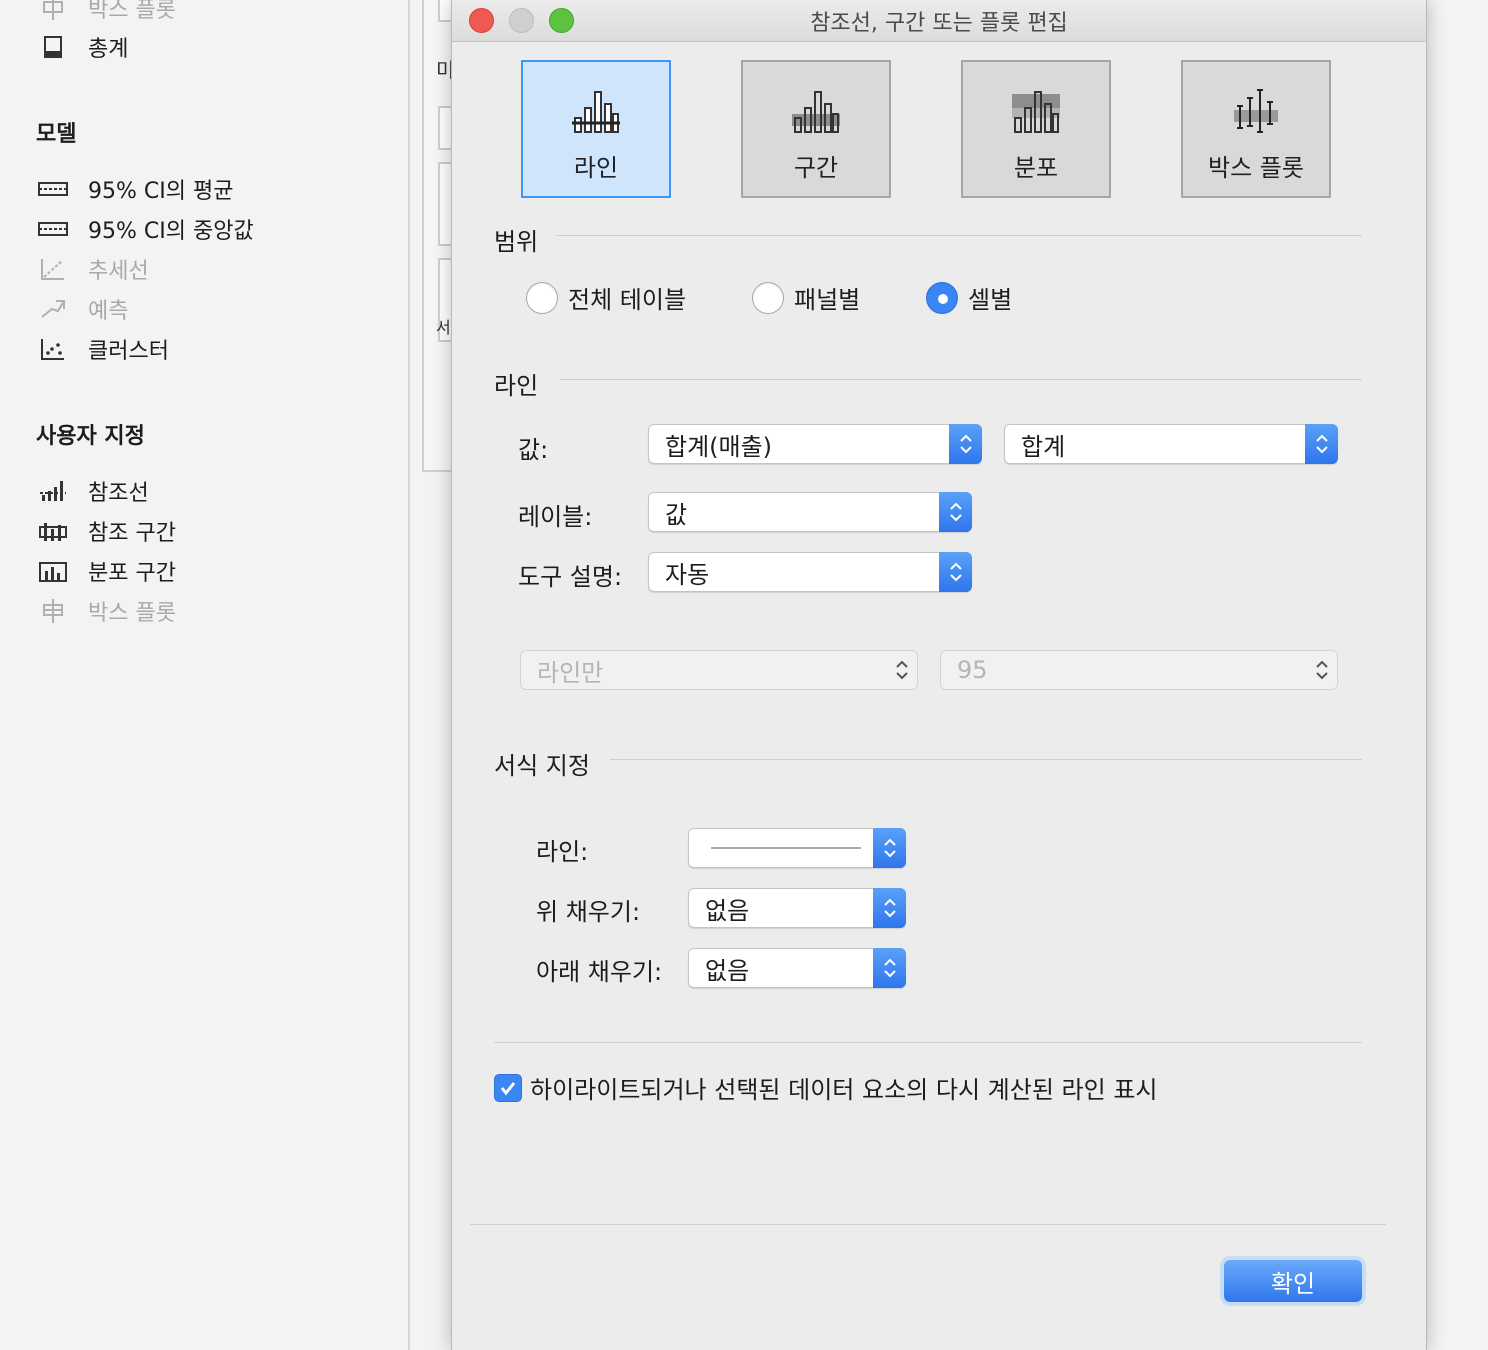  I want to click on totals-icon, so click(53, 47).